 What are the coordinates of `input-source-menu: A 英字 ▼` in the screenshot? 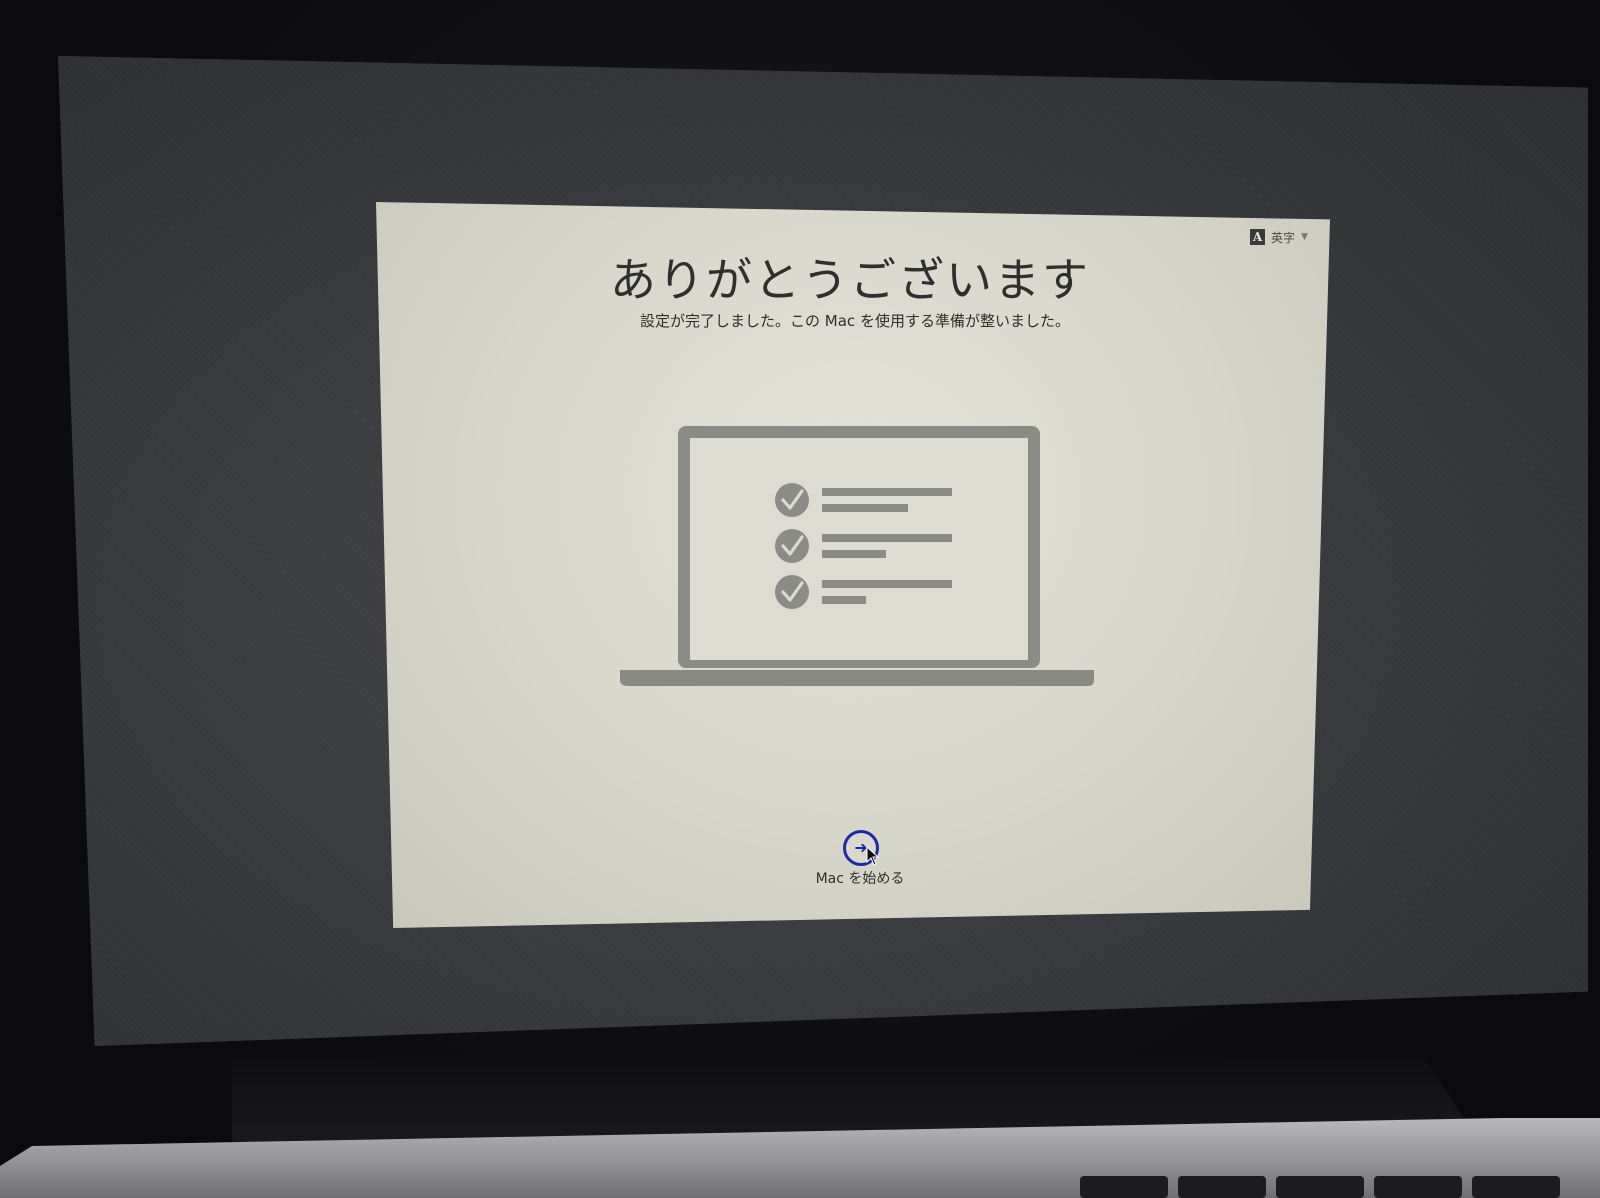 It's located at (1279, 237).